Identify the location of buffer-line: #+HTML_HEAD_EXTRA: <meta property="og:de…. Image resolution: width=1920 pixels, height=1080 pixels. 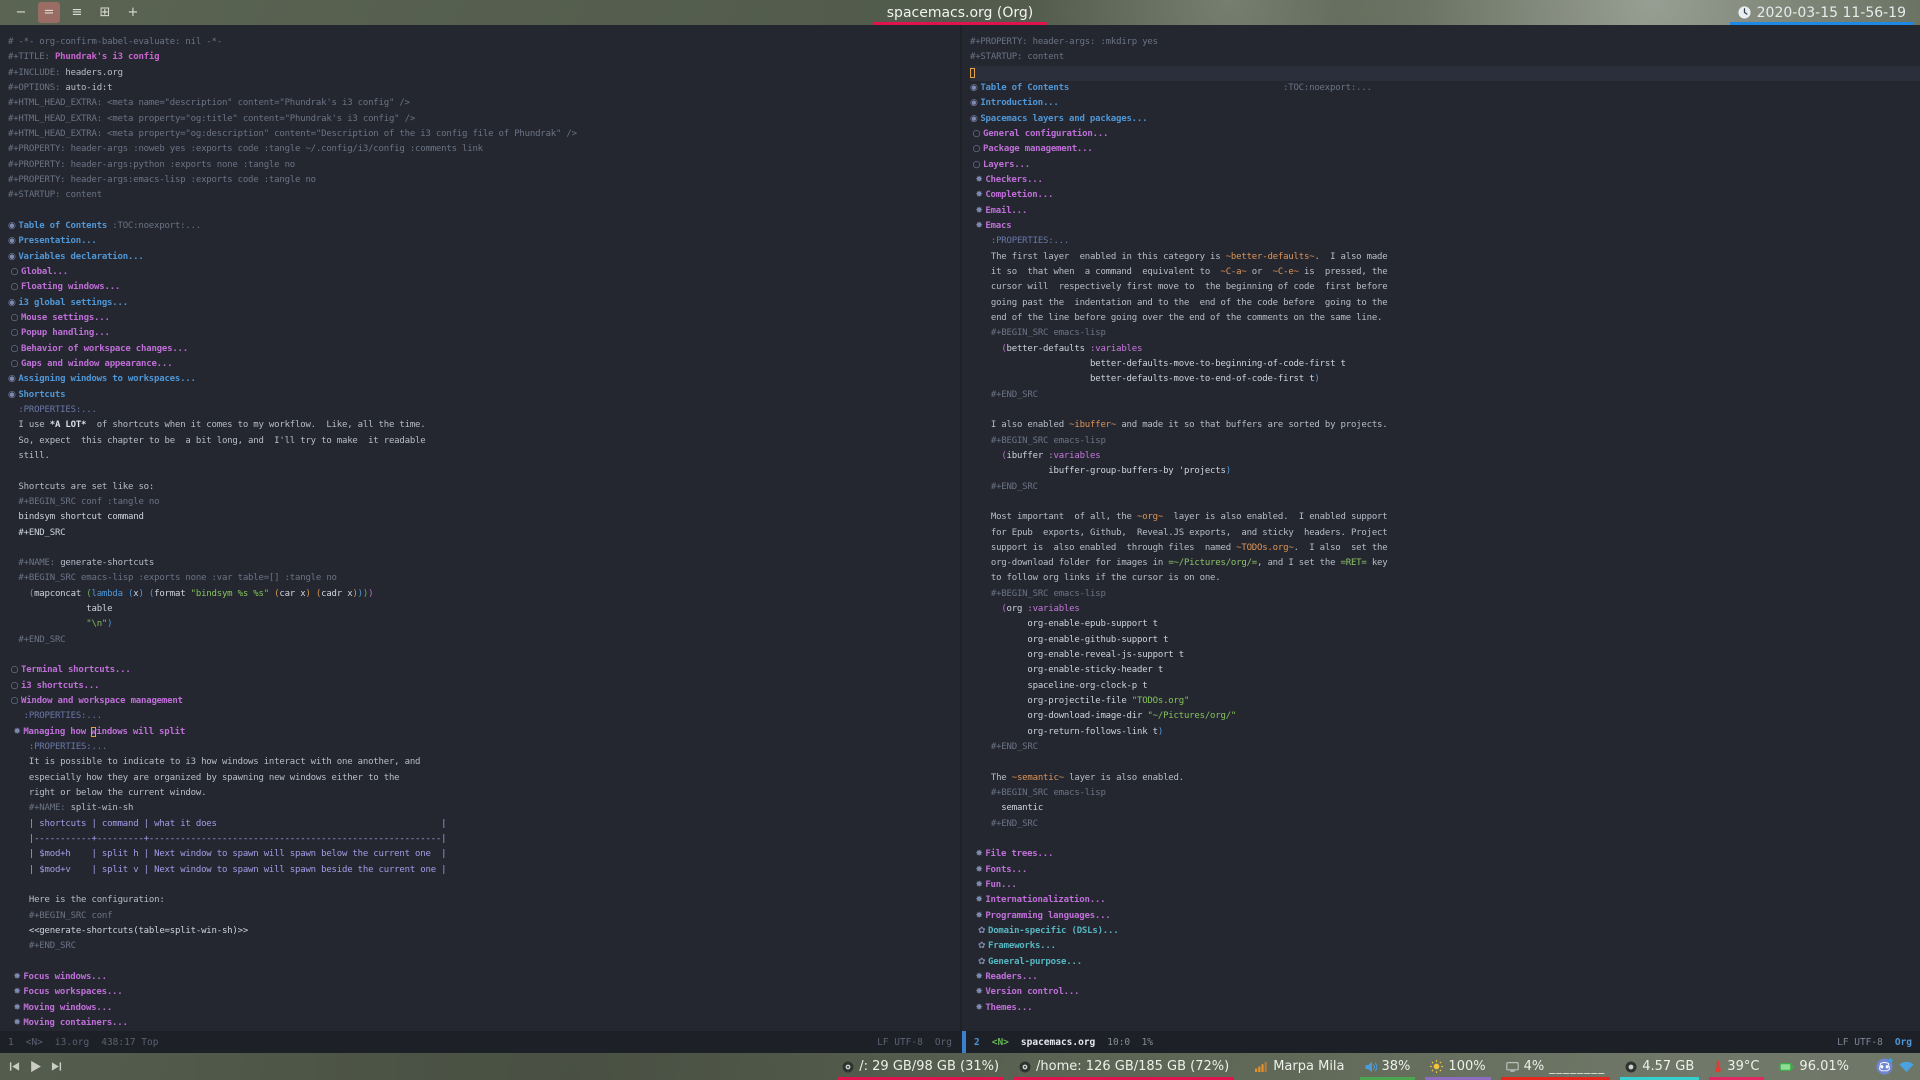
(484, 134).